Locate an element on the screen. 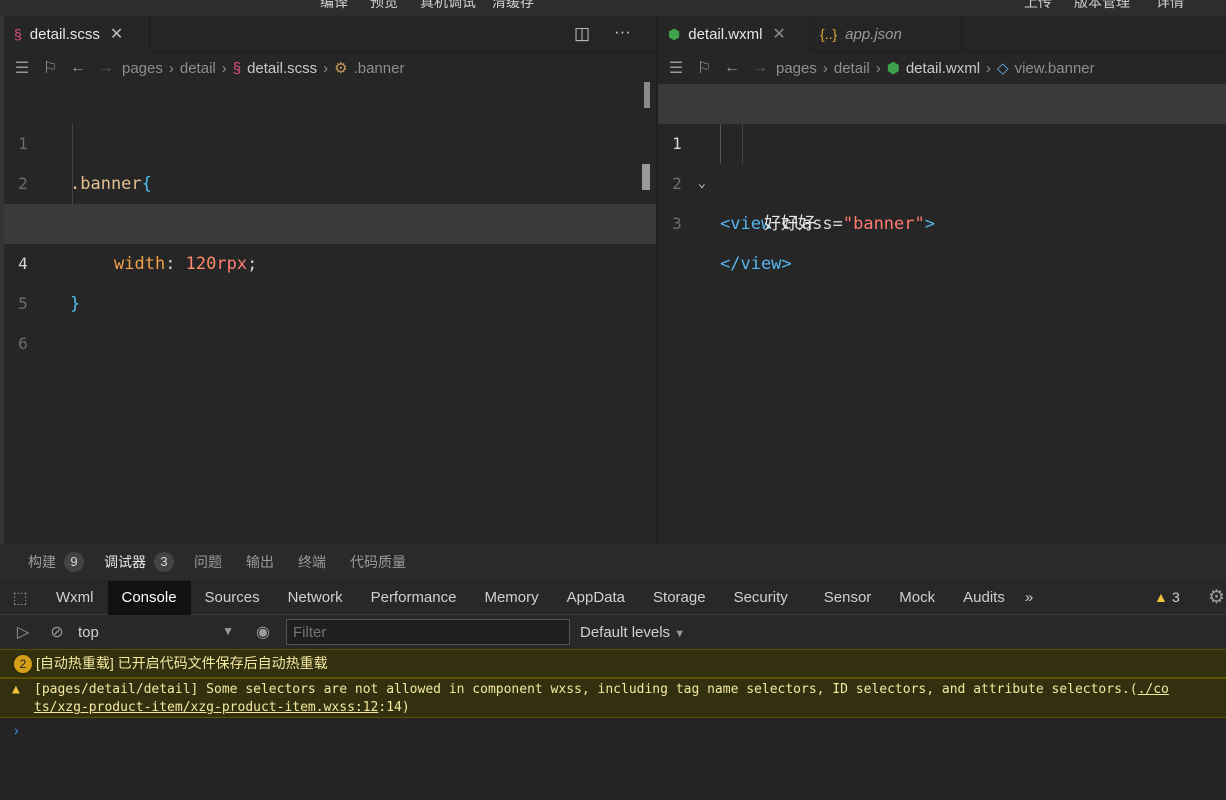 This screenshot has height=800, width=1226. warning-count: 3 is located at coordinates (1176, 597).